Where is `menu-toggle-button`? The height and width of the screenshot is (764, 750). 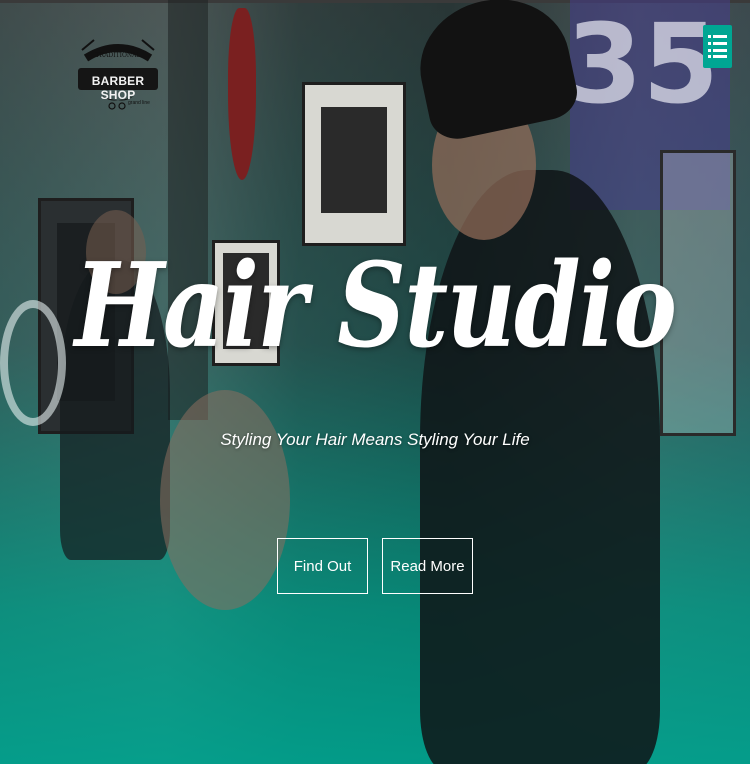
menu-toggle-button is located at coordinates (717, 46).